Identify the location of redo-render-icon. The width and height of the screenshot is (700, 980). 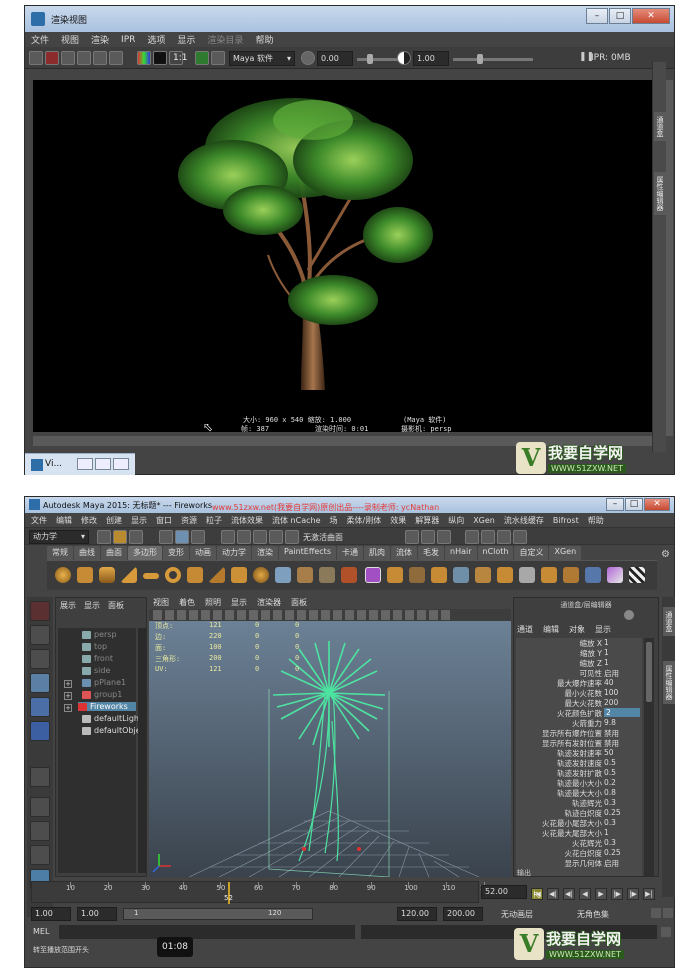
(36, 58).